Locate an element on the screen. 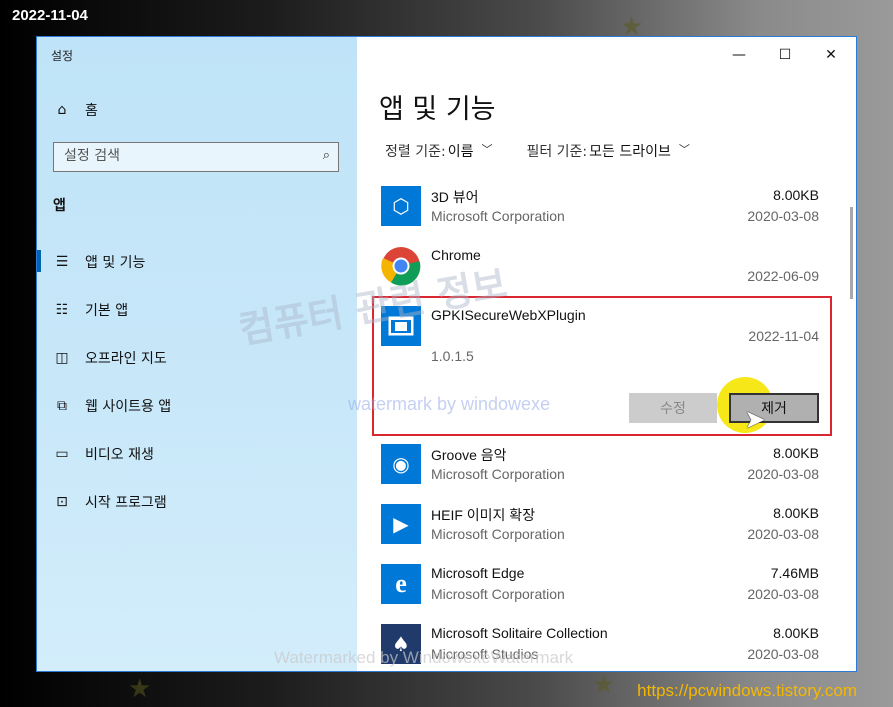  sidebar-item-default-apps: ☷ 기본 앱 is located at coordinates (90, 310).